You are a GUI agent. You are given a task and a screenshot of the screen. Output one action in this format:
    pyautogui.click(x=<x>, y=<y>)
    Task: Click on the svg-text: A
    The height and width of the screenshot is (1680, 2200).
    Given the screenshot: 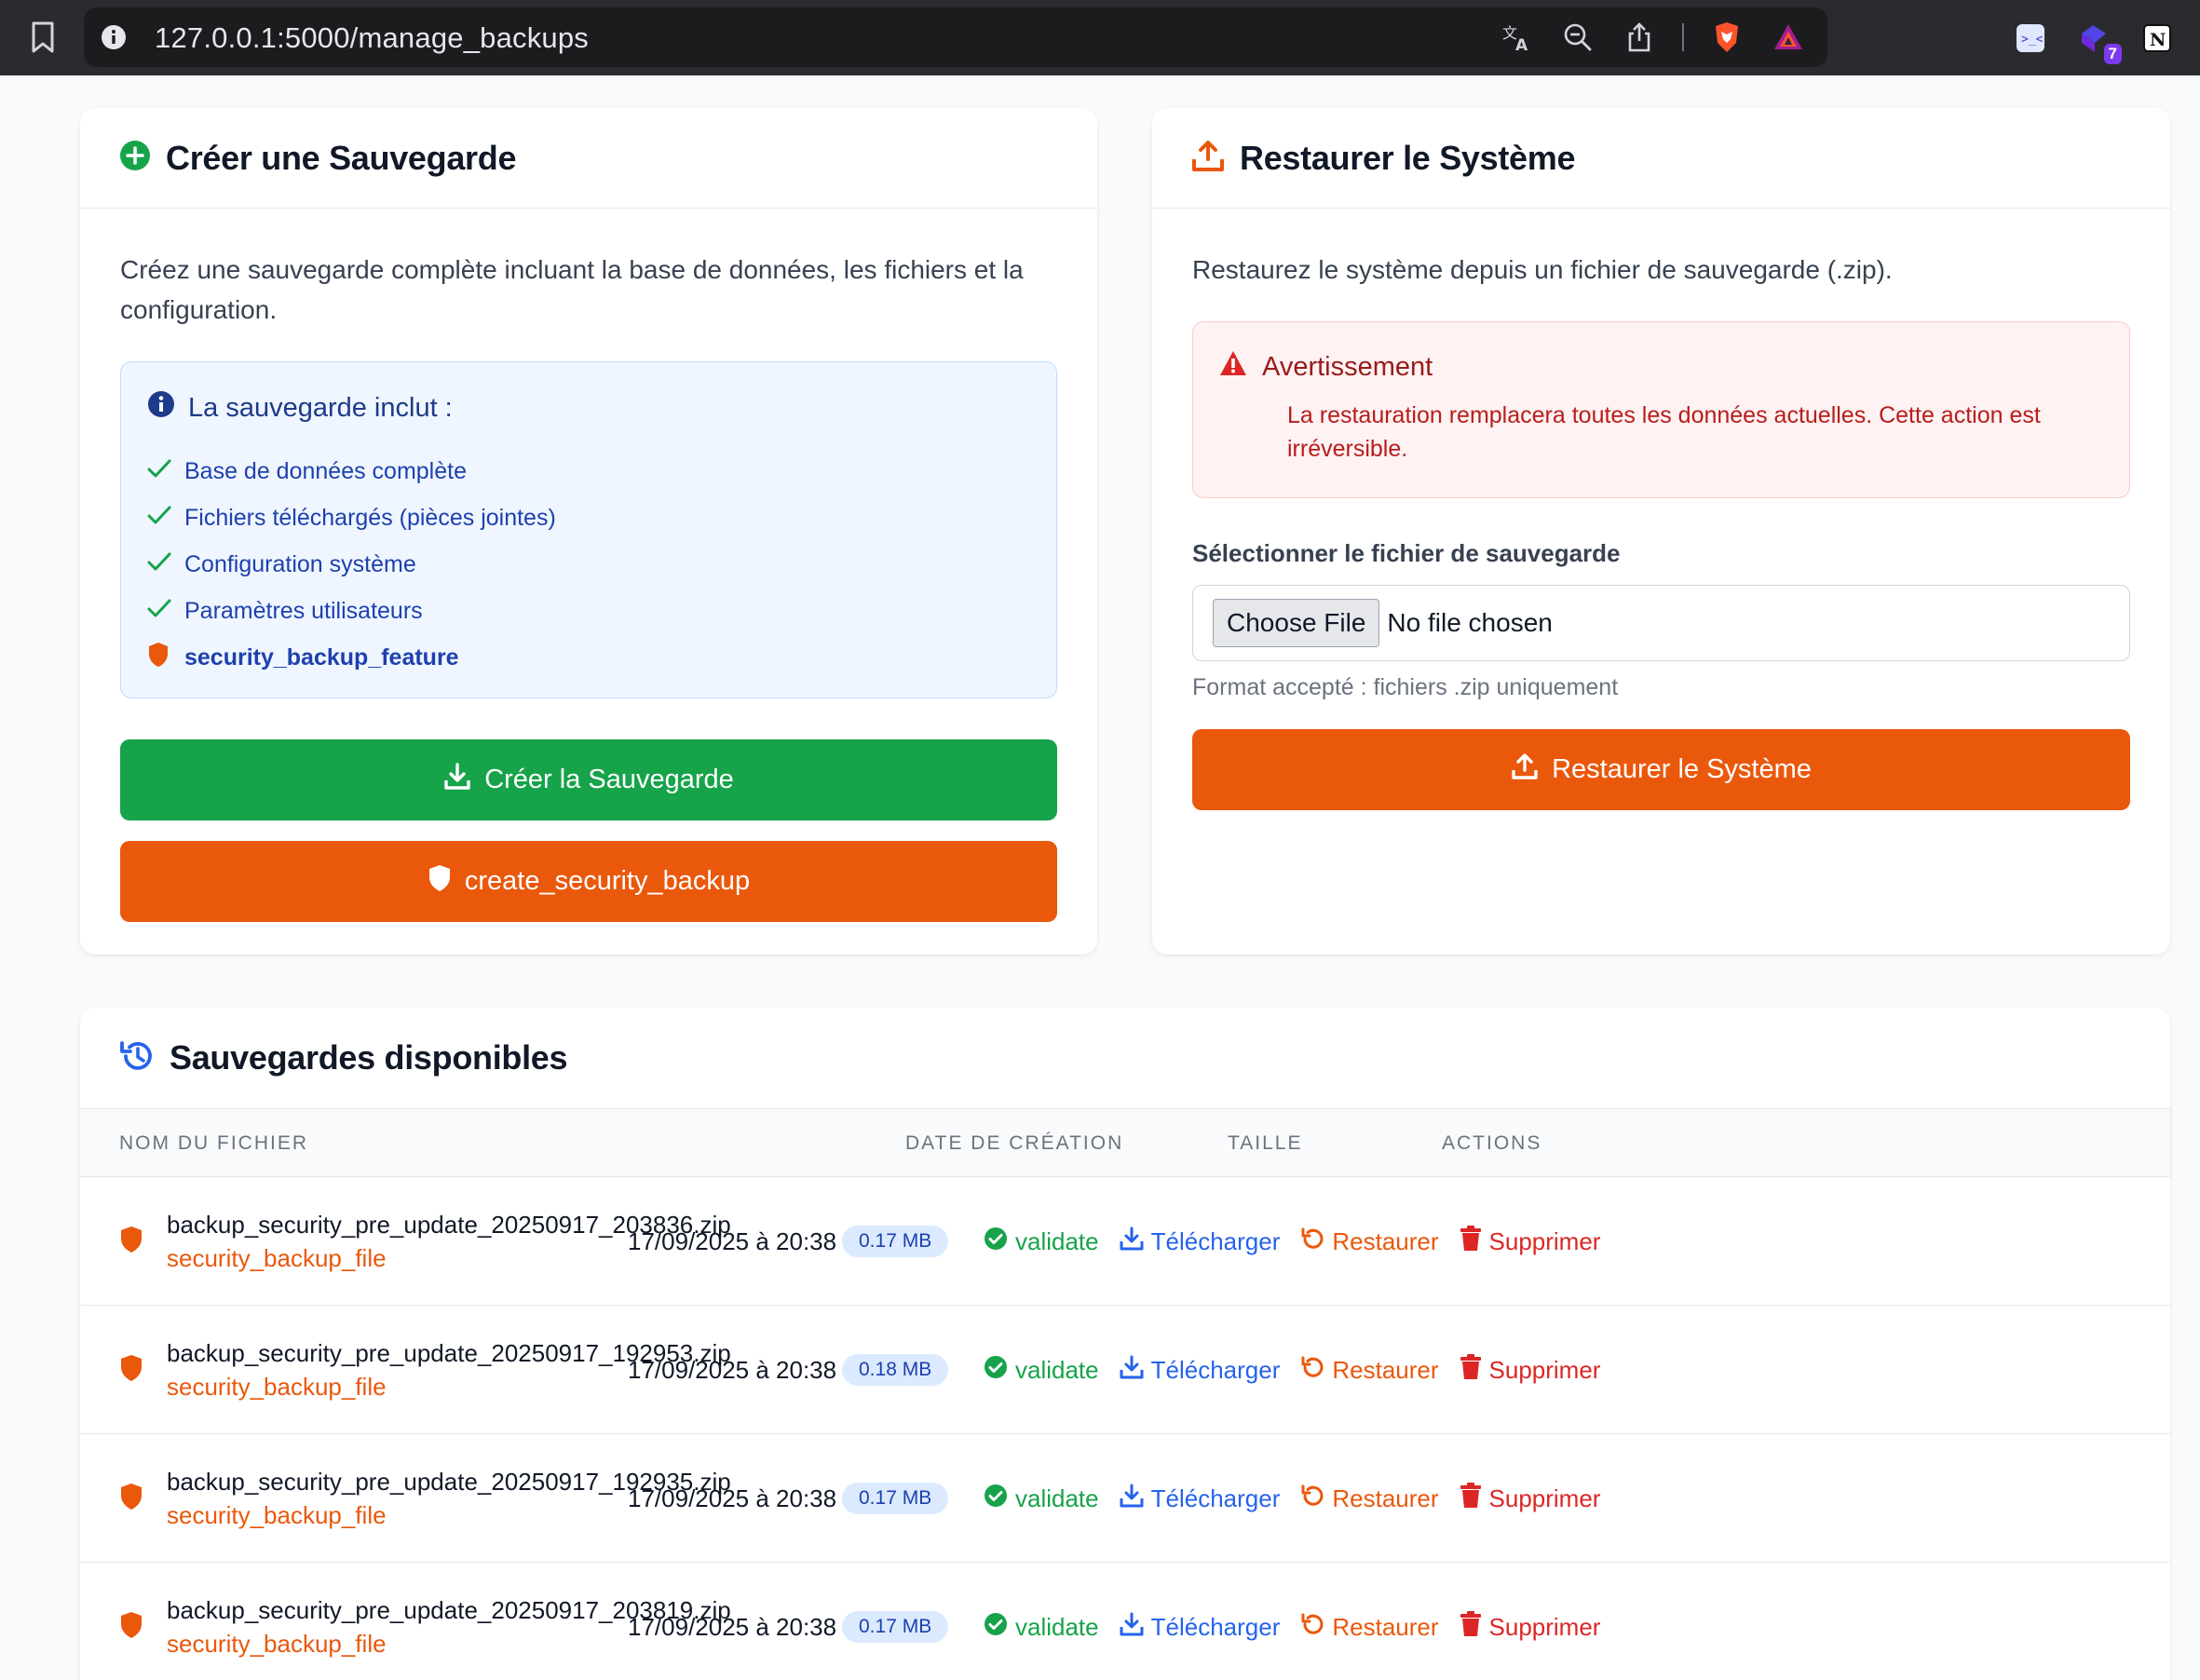 What is the action you would take?
    pyautogui.click(x=1522, y=44)
    